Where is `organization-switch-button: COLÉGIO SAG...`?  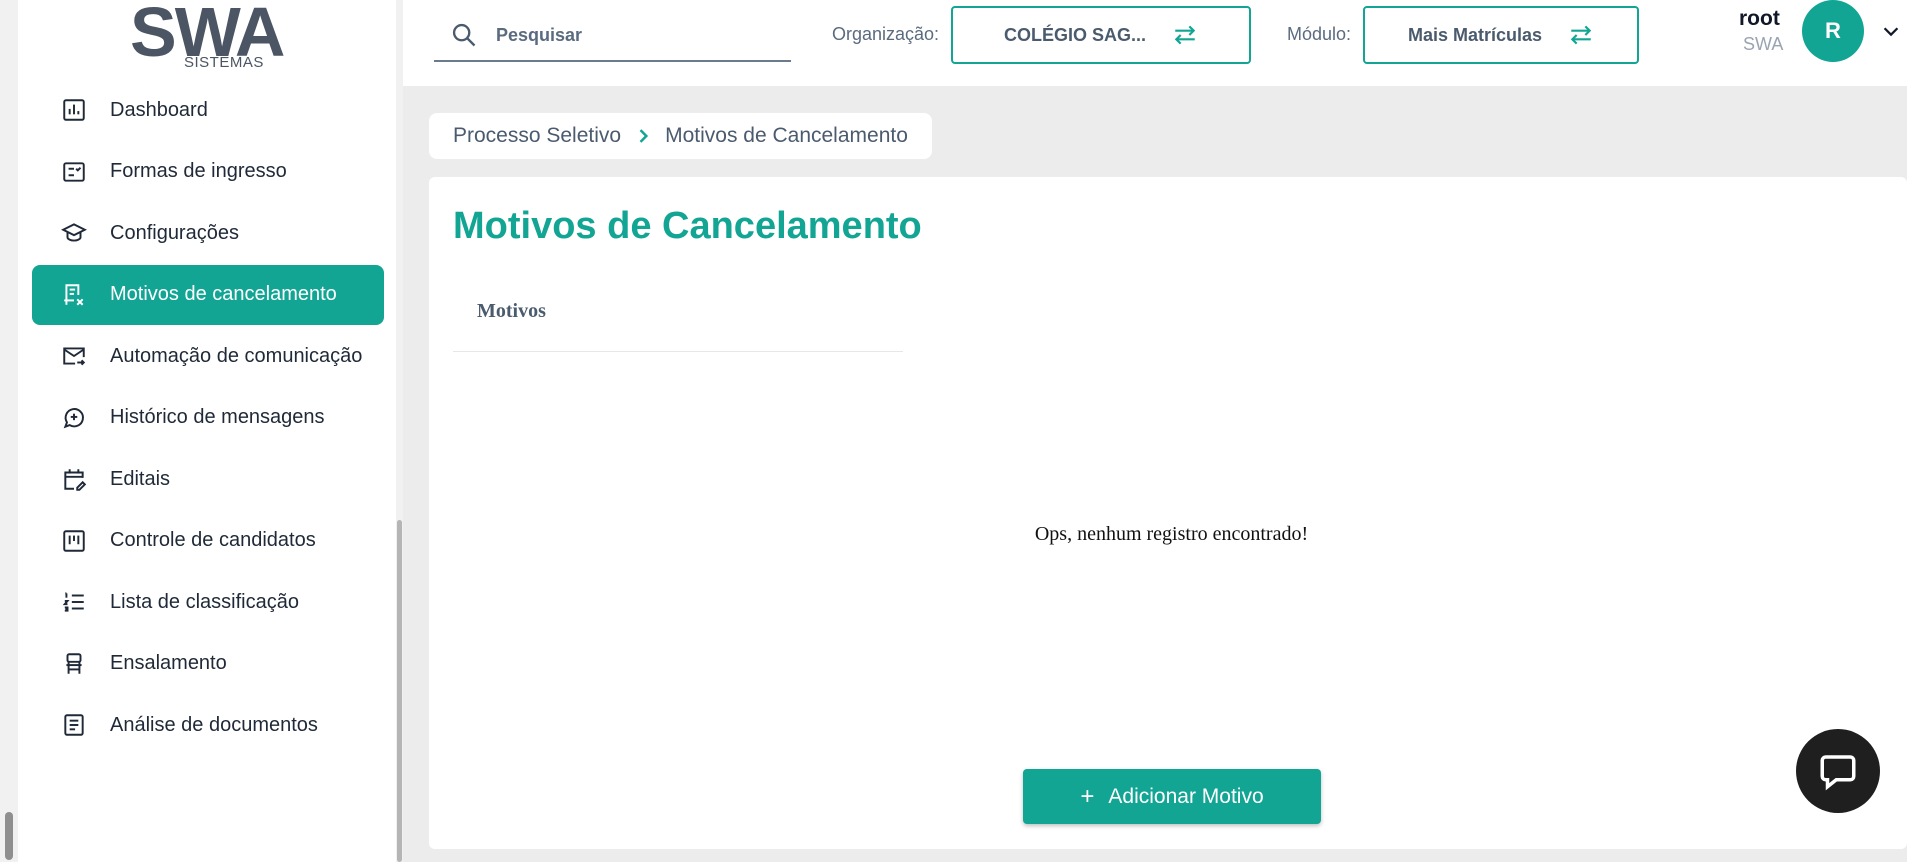 organization-switch-button: COLÉGIO SAG... is located at coordinates (1101, 35).